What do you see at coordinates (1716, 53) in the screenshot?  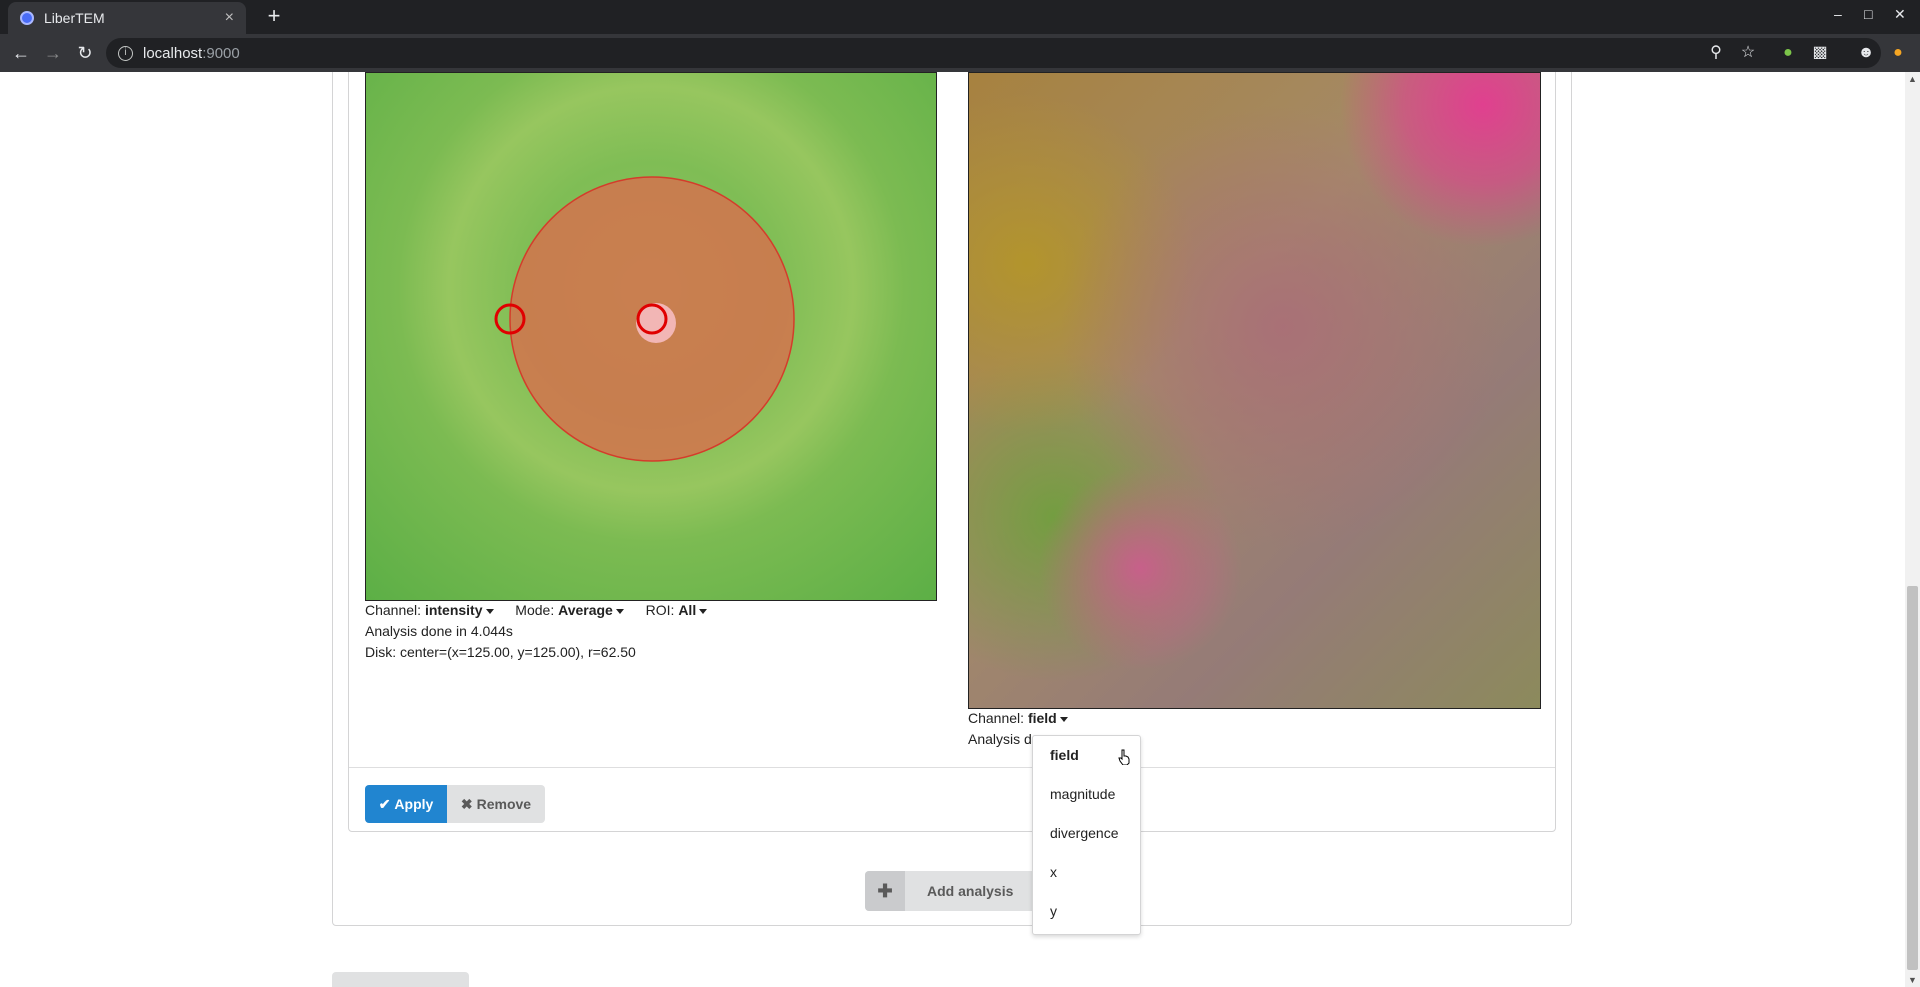 I see `zoom-icon: ⚲` at bounding box center [1716, 53].